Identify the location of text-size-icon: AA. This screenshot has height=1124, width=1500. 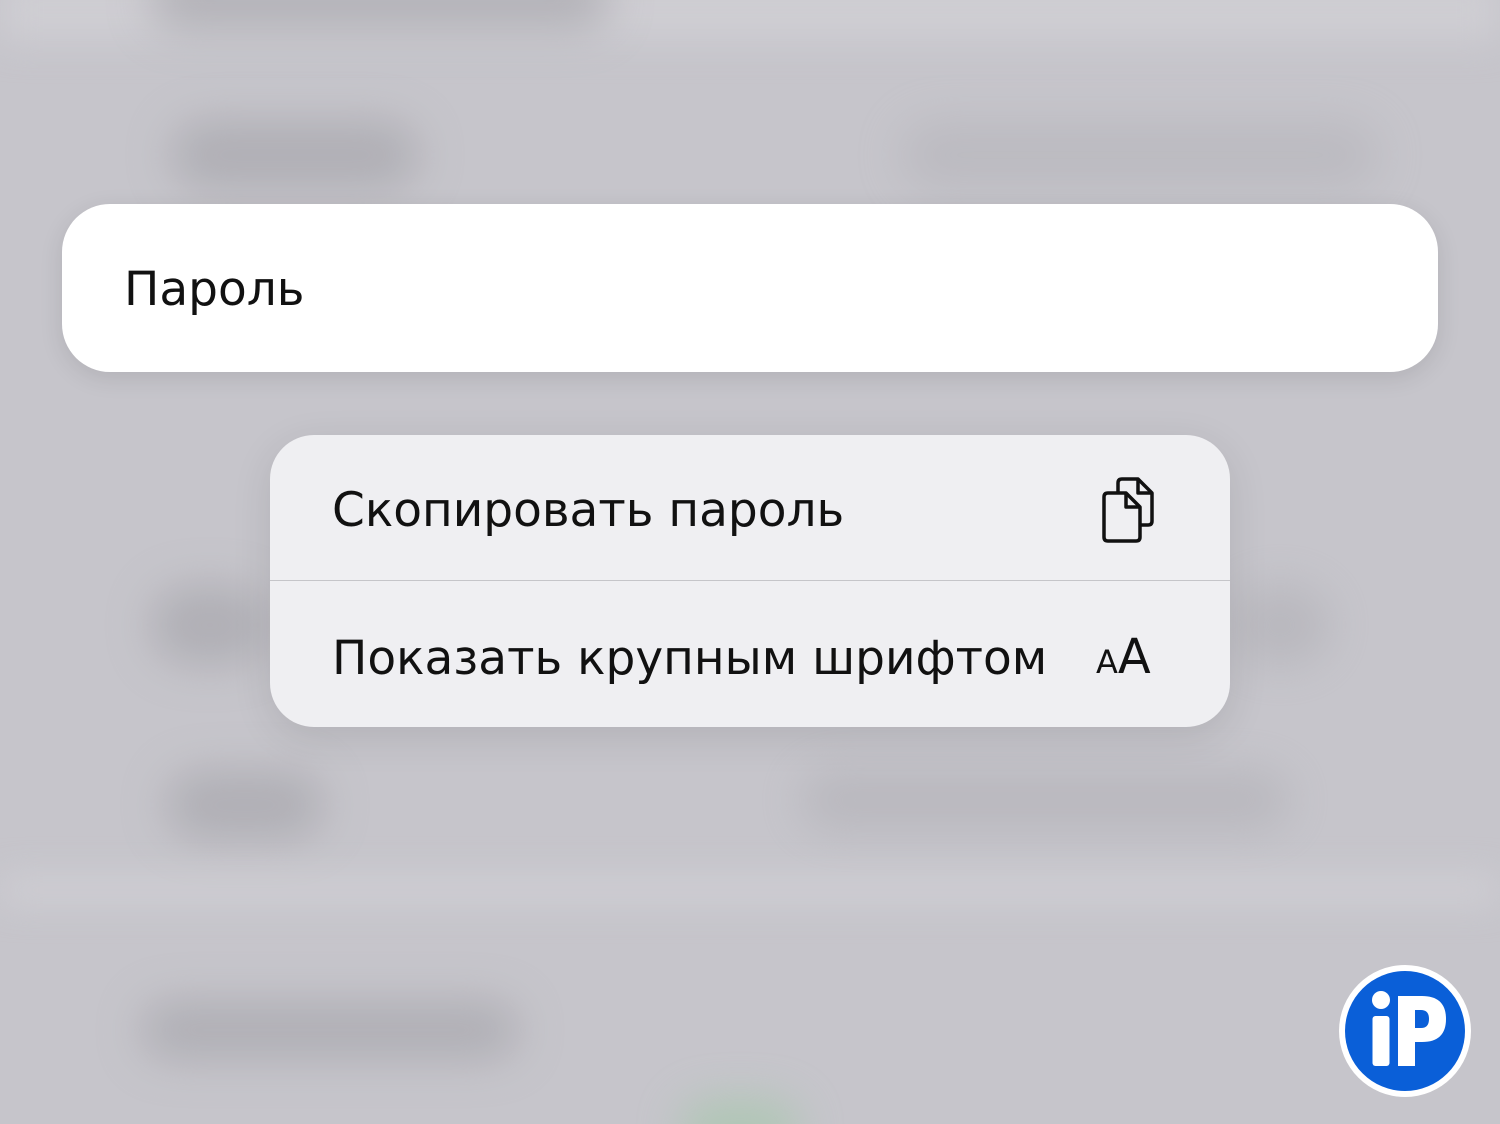
(1123, 657).